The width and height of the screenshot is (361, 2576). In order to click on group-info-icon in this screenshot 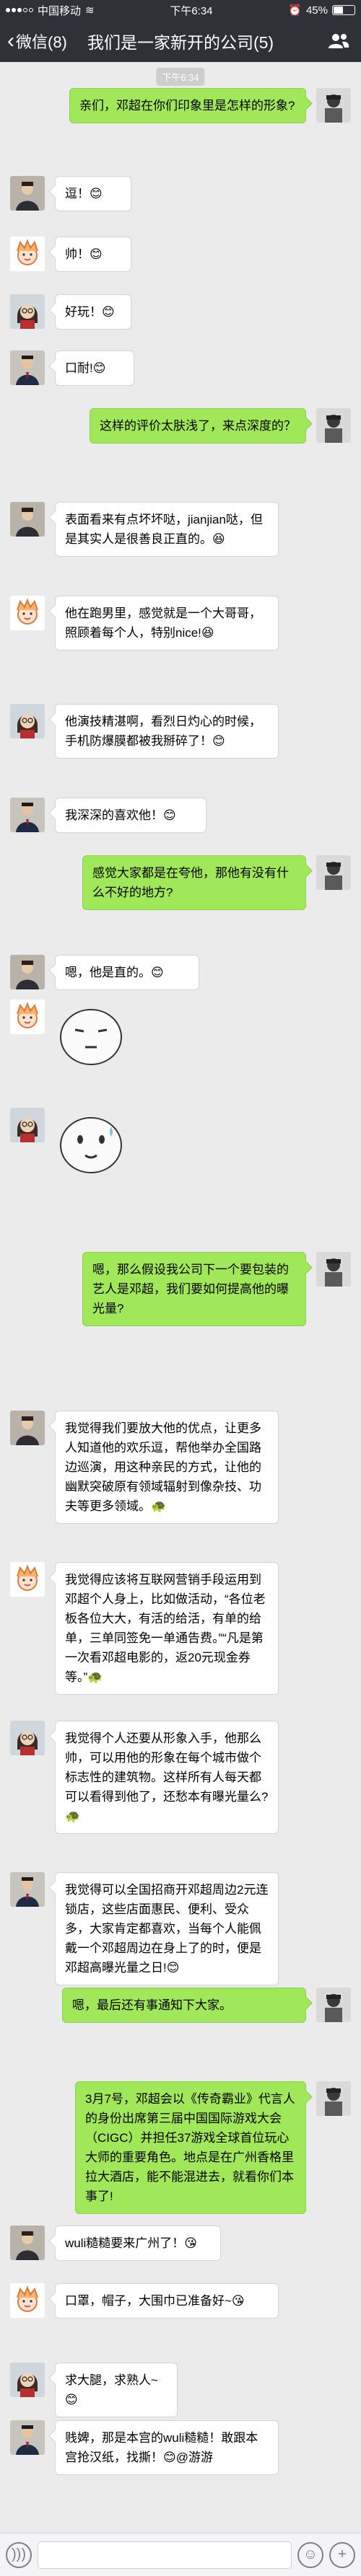, I will do `click(338, 41)`.